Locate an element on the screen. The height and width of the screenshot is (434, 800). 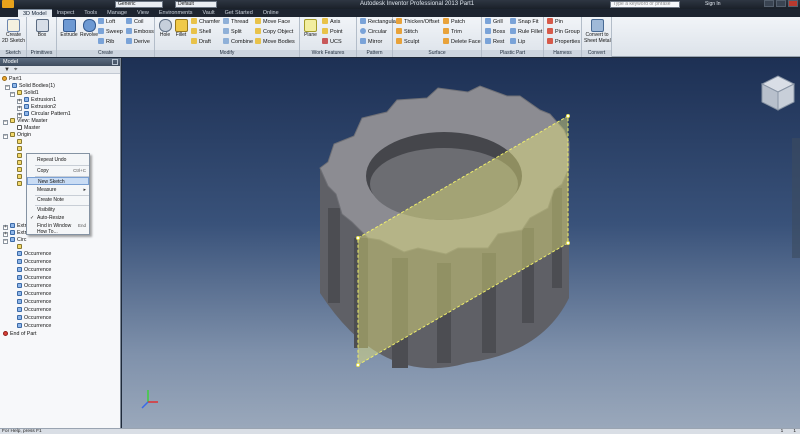
draft-button: Draft is located at coordinates (201, 41).